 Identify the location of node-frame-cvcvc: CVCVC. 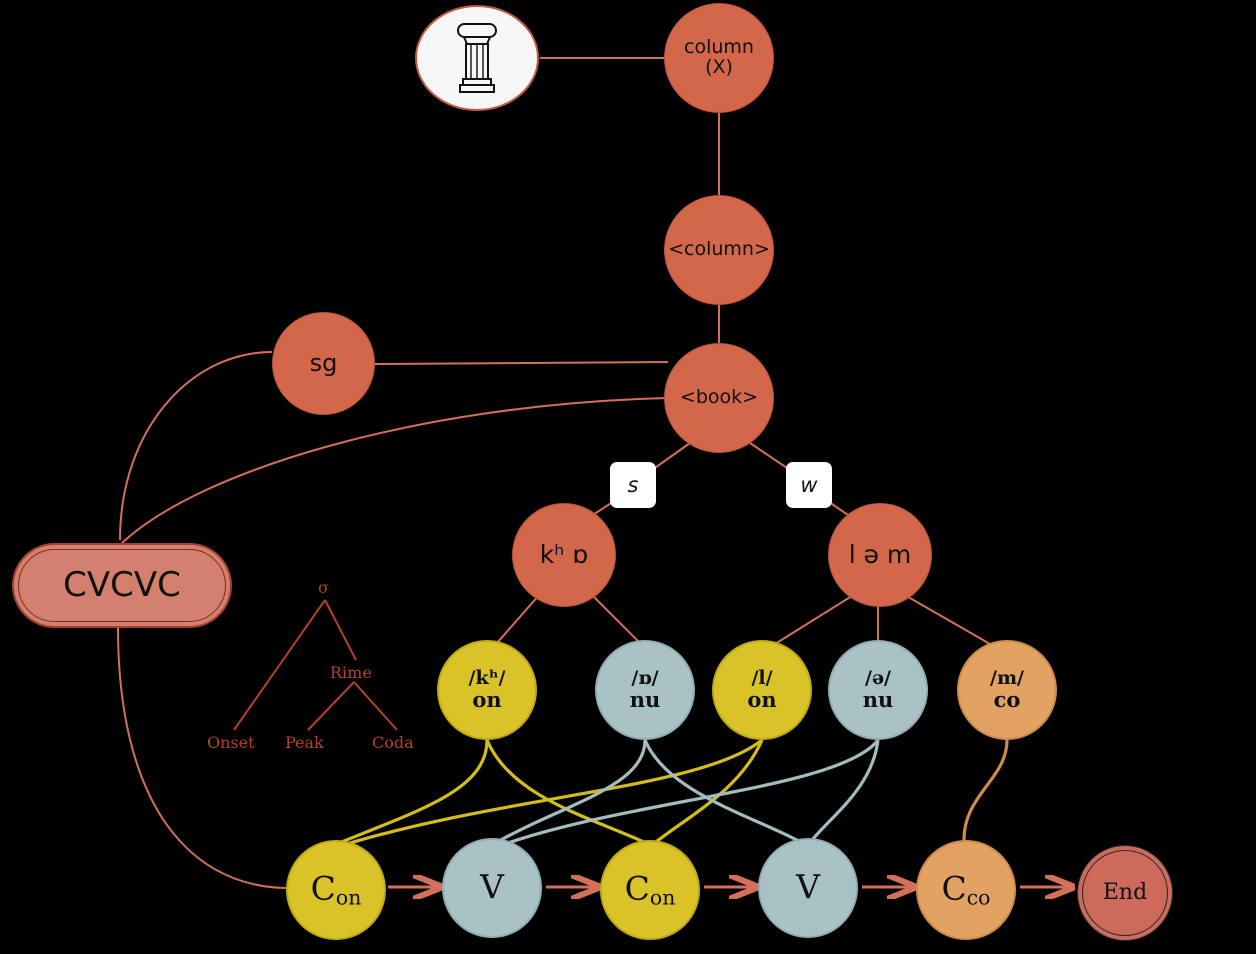
(122, 585).